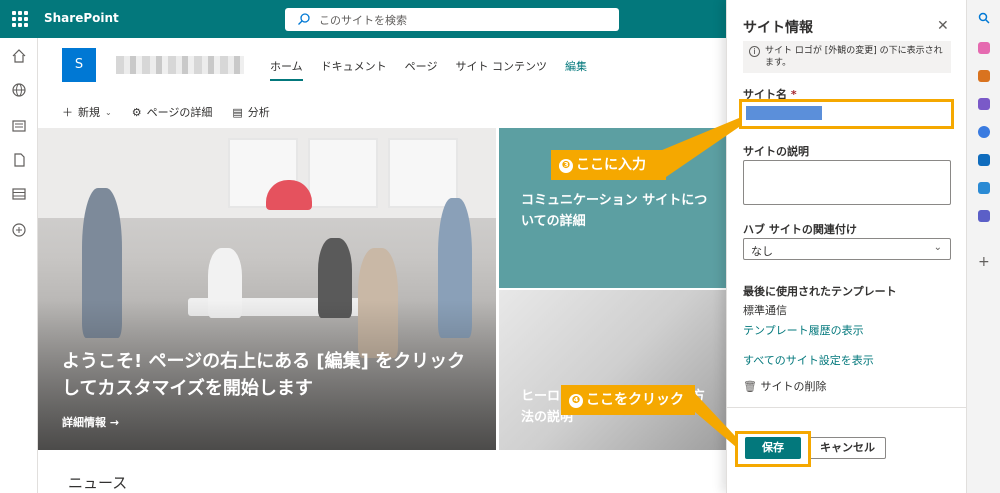  I want to click on command-bar: ＋ 新規 ⌄ ⚙ ページの詳細 ▤ 分析, so click(166, 112).